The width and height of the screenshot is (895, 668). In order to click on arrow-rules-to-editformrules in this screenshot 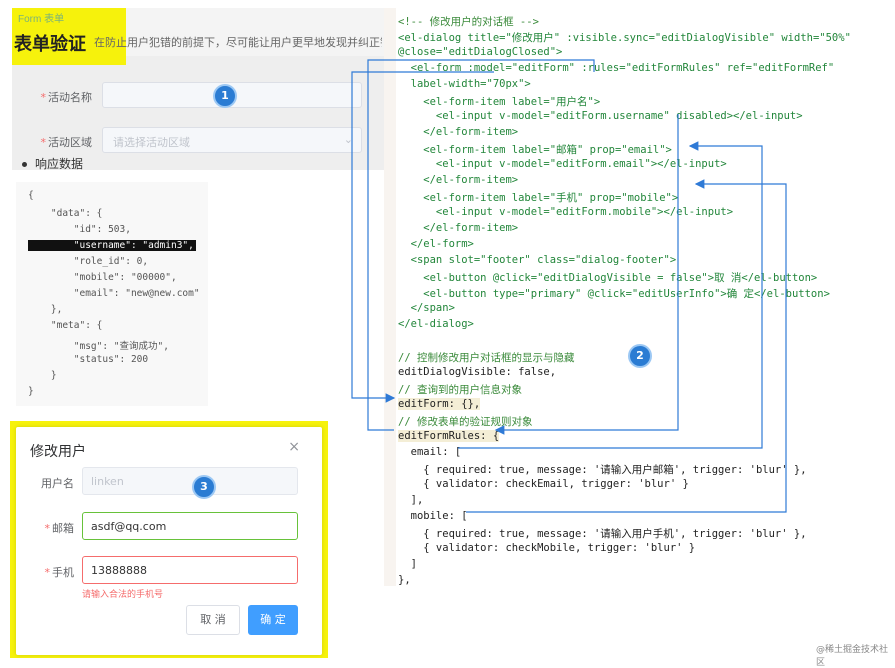, I will do `click(481, 245)`.